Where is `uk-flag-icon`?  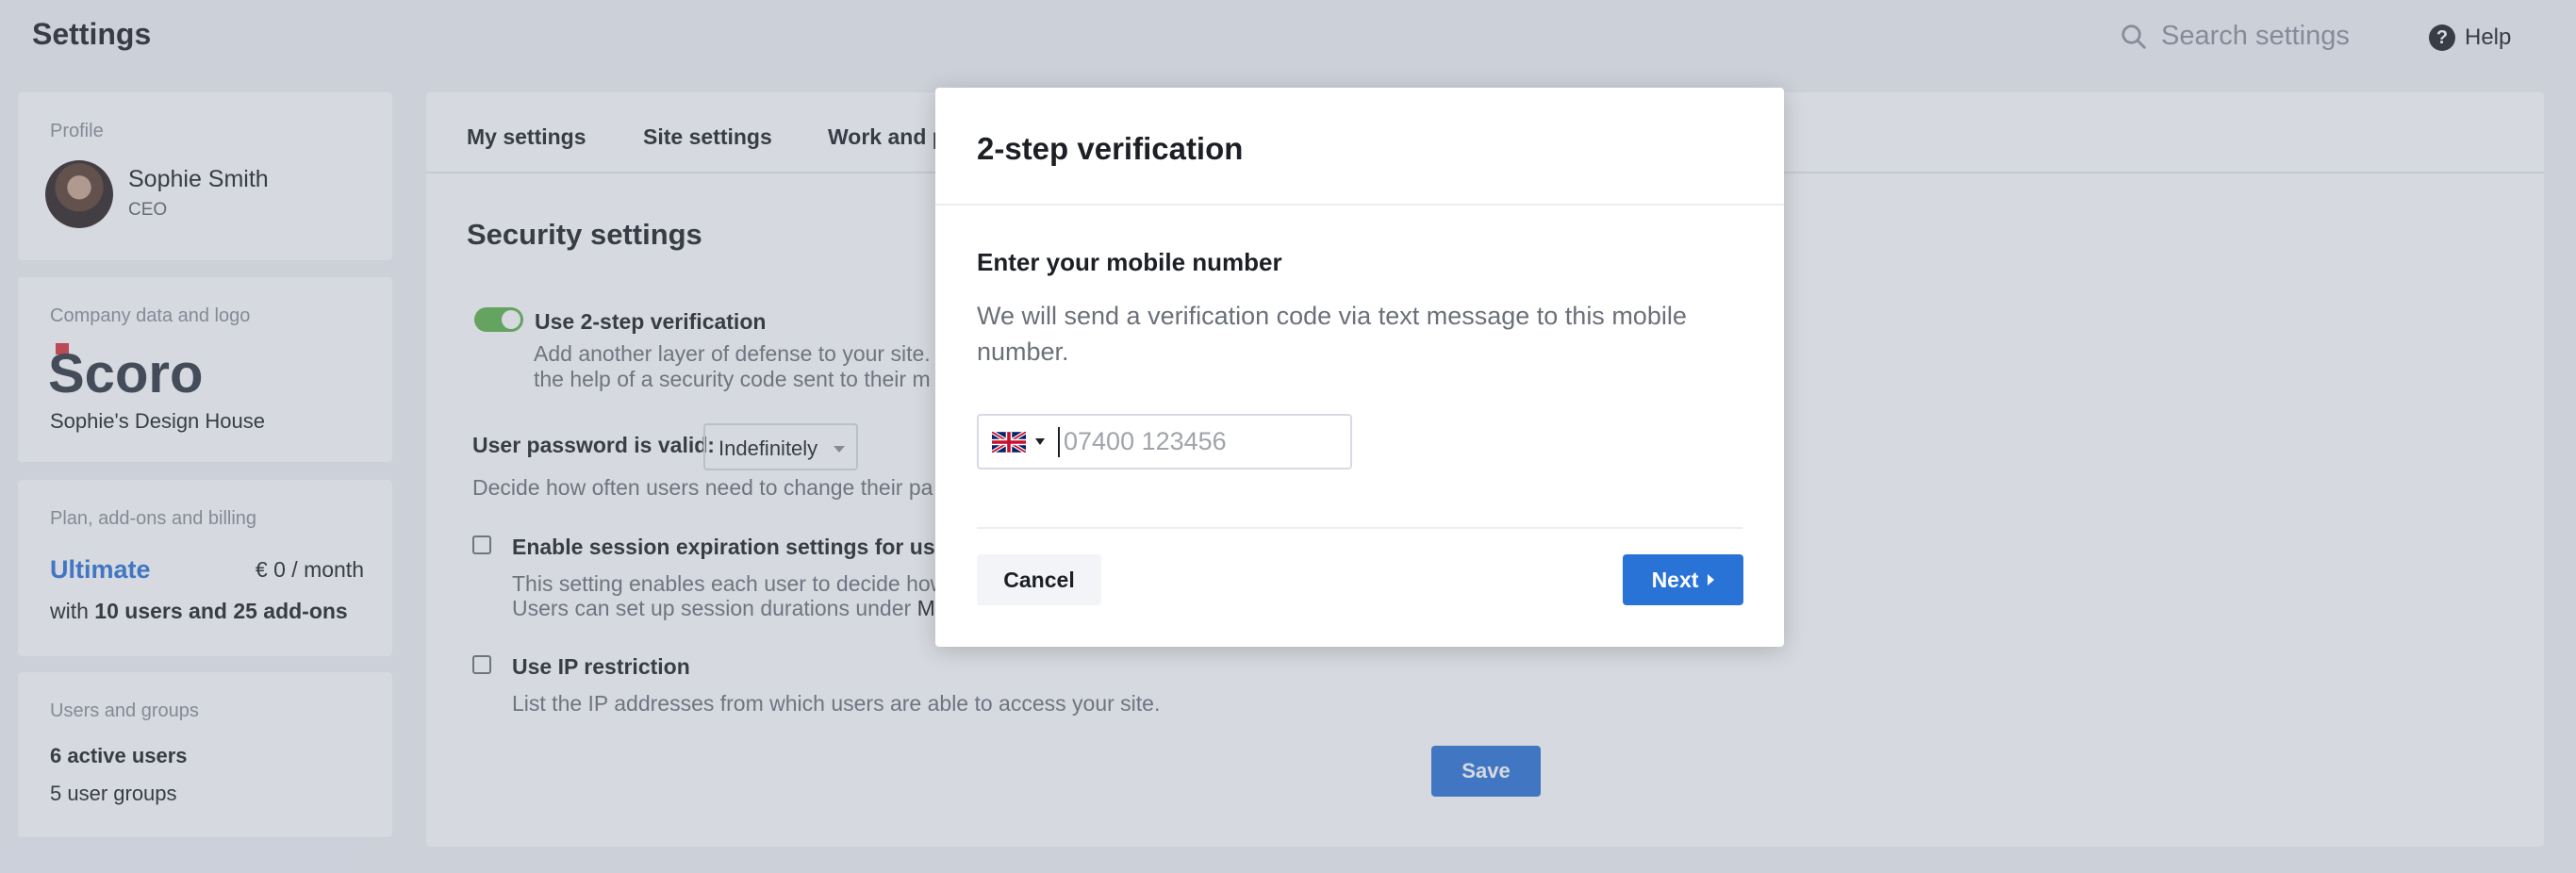 uk-flag-icon is located at coordinates (1009, 442).